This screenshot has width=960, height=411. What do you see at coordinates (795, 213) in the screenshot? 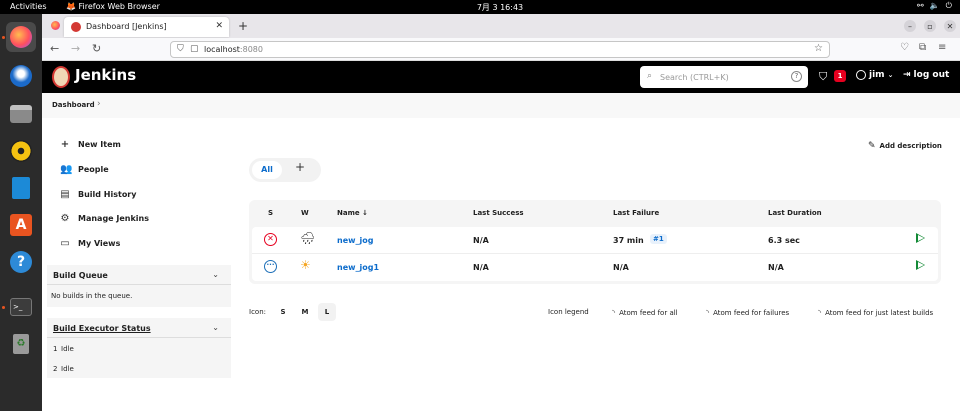
I see `column-header-last-duration: Last Duration` at bounding box center [795, 213].